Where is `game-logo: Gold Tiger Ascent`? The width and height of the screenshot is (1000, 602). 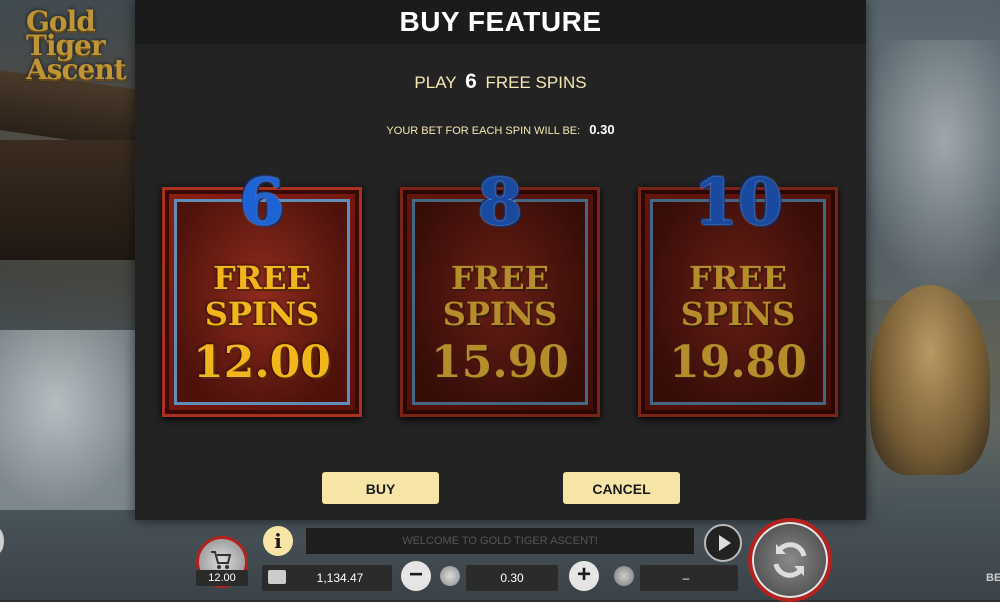
game-logo: Gold Tiger Ascent is located at coordinates (76, 45).